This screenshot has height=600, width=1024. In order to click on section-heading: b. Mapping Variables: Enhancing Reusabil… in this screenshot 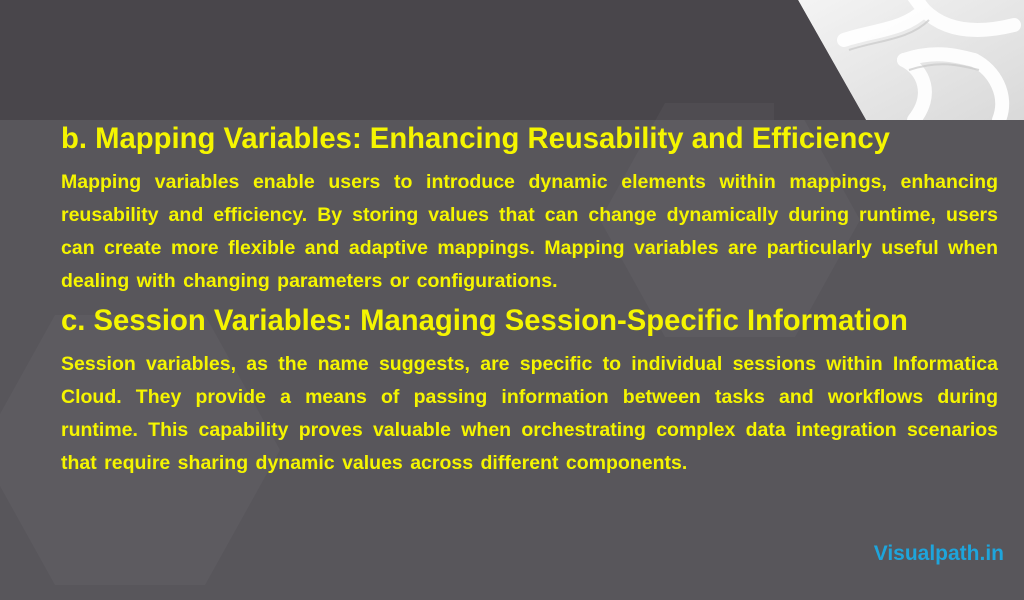, I will do `click(475, 139)`.